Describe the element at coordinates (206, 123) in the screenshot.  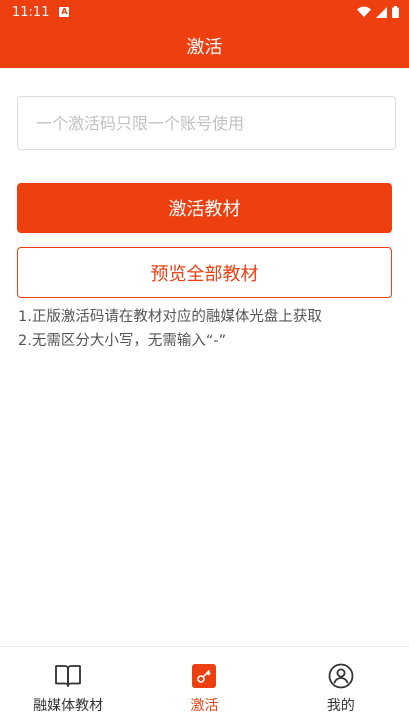
I see `activation-code-input` at that location.